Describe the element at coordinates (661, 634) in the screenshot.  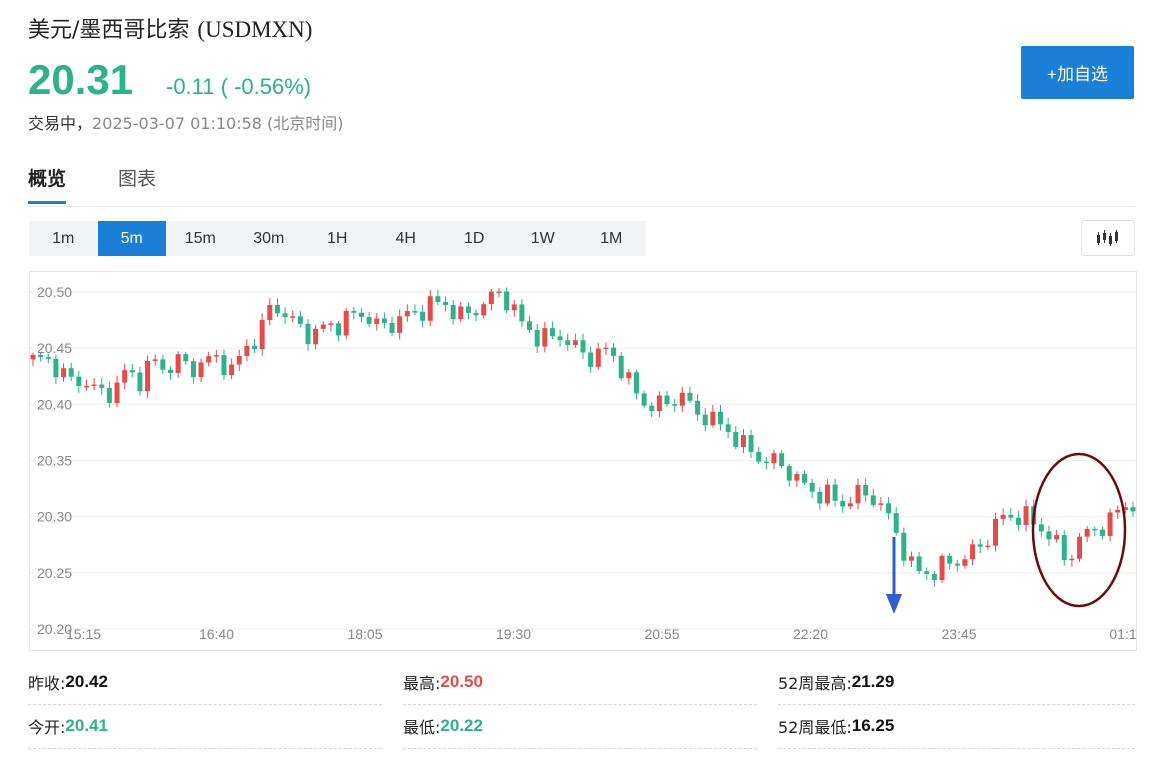
I see `x-tick-label: 20:55` at that location.